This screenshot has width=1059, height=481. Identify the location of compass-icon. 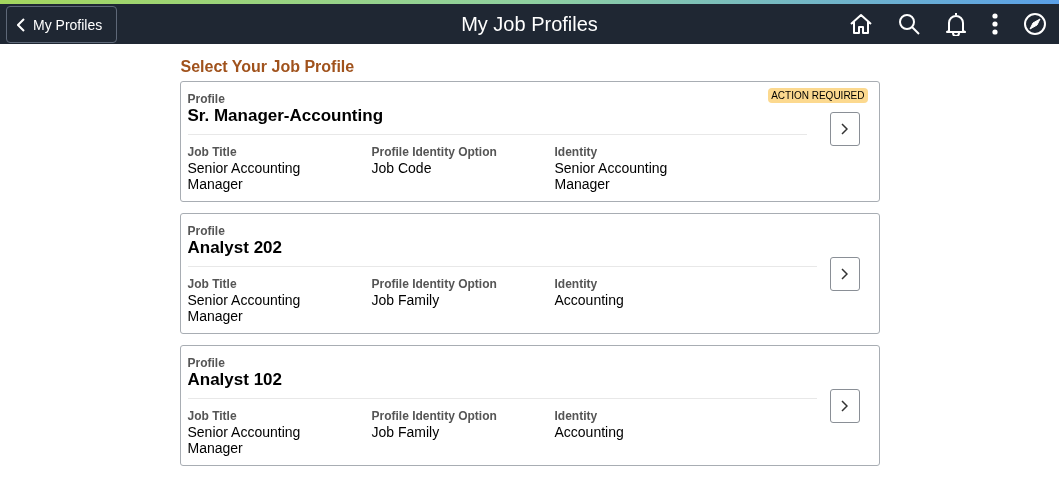
(1035, 24).